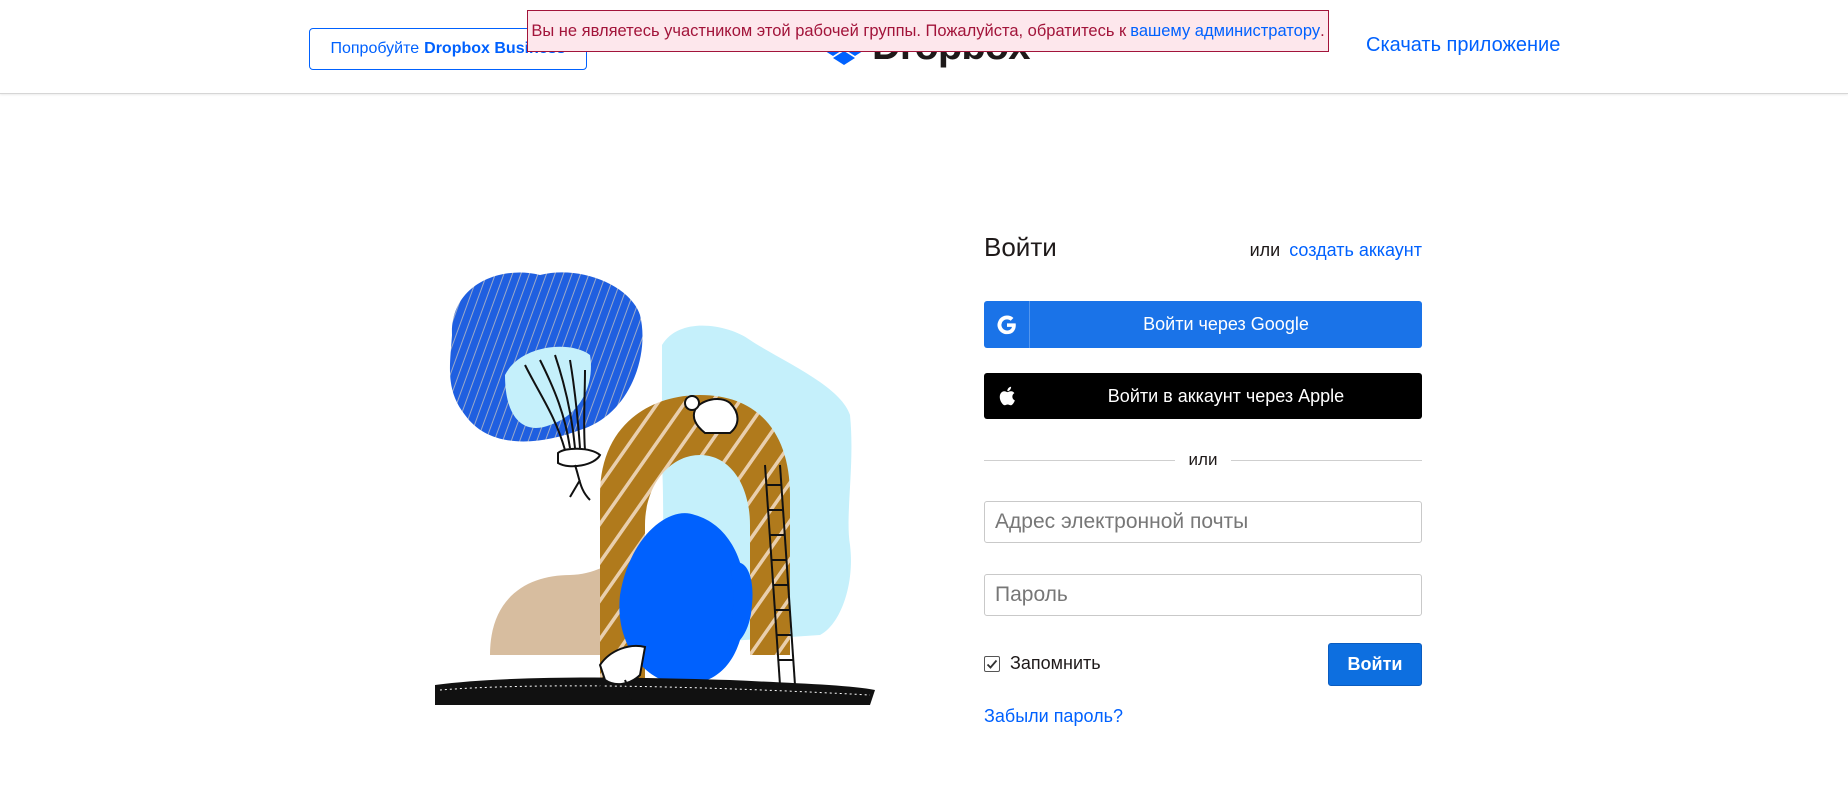 This screenshot has height=805, width=1848. Describe the element at coordinates (375, 48) in the screenshot. I see `try-business-prefix: Попробуйте` at that location.